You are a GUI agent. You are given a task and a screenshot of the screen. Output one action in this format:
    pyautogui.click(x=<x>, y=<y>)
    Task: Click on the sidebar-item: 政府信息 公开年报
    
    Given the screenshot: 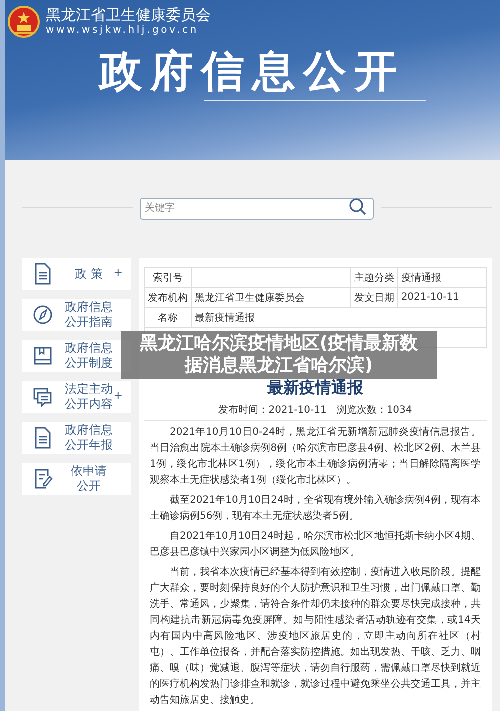 What is the action you would take?
    pyautogui.click(x=76, y=438)
    